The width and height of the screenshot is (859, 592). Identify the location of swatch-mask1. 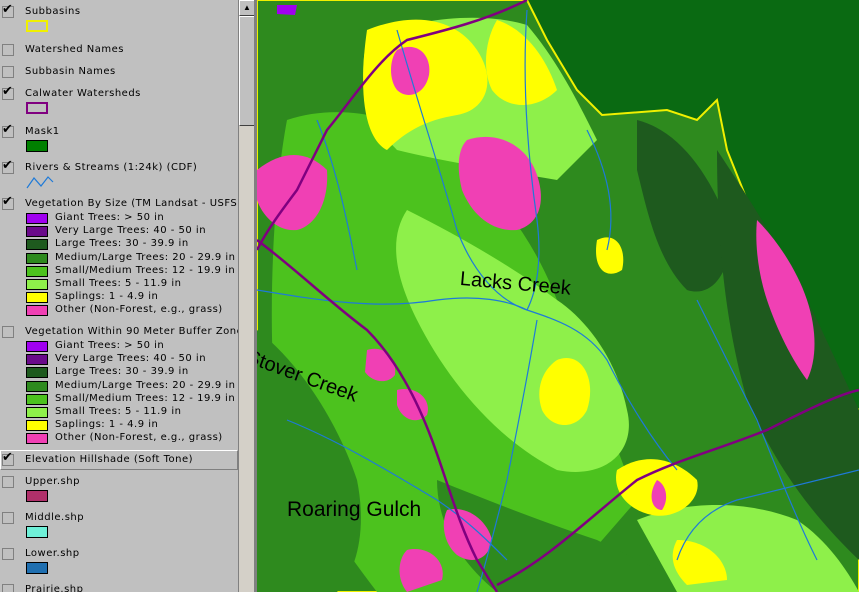
(37, 146).